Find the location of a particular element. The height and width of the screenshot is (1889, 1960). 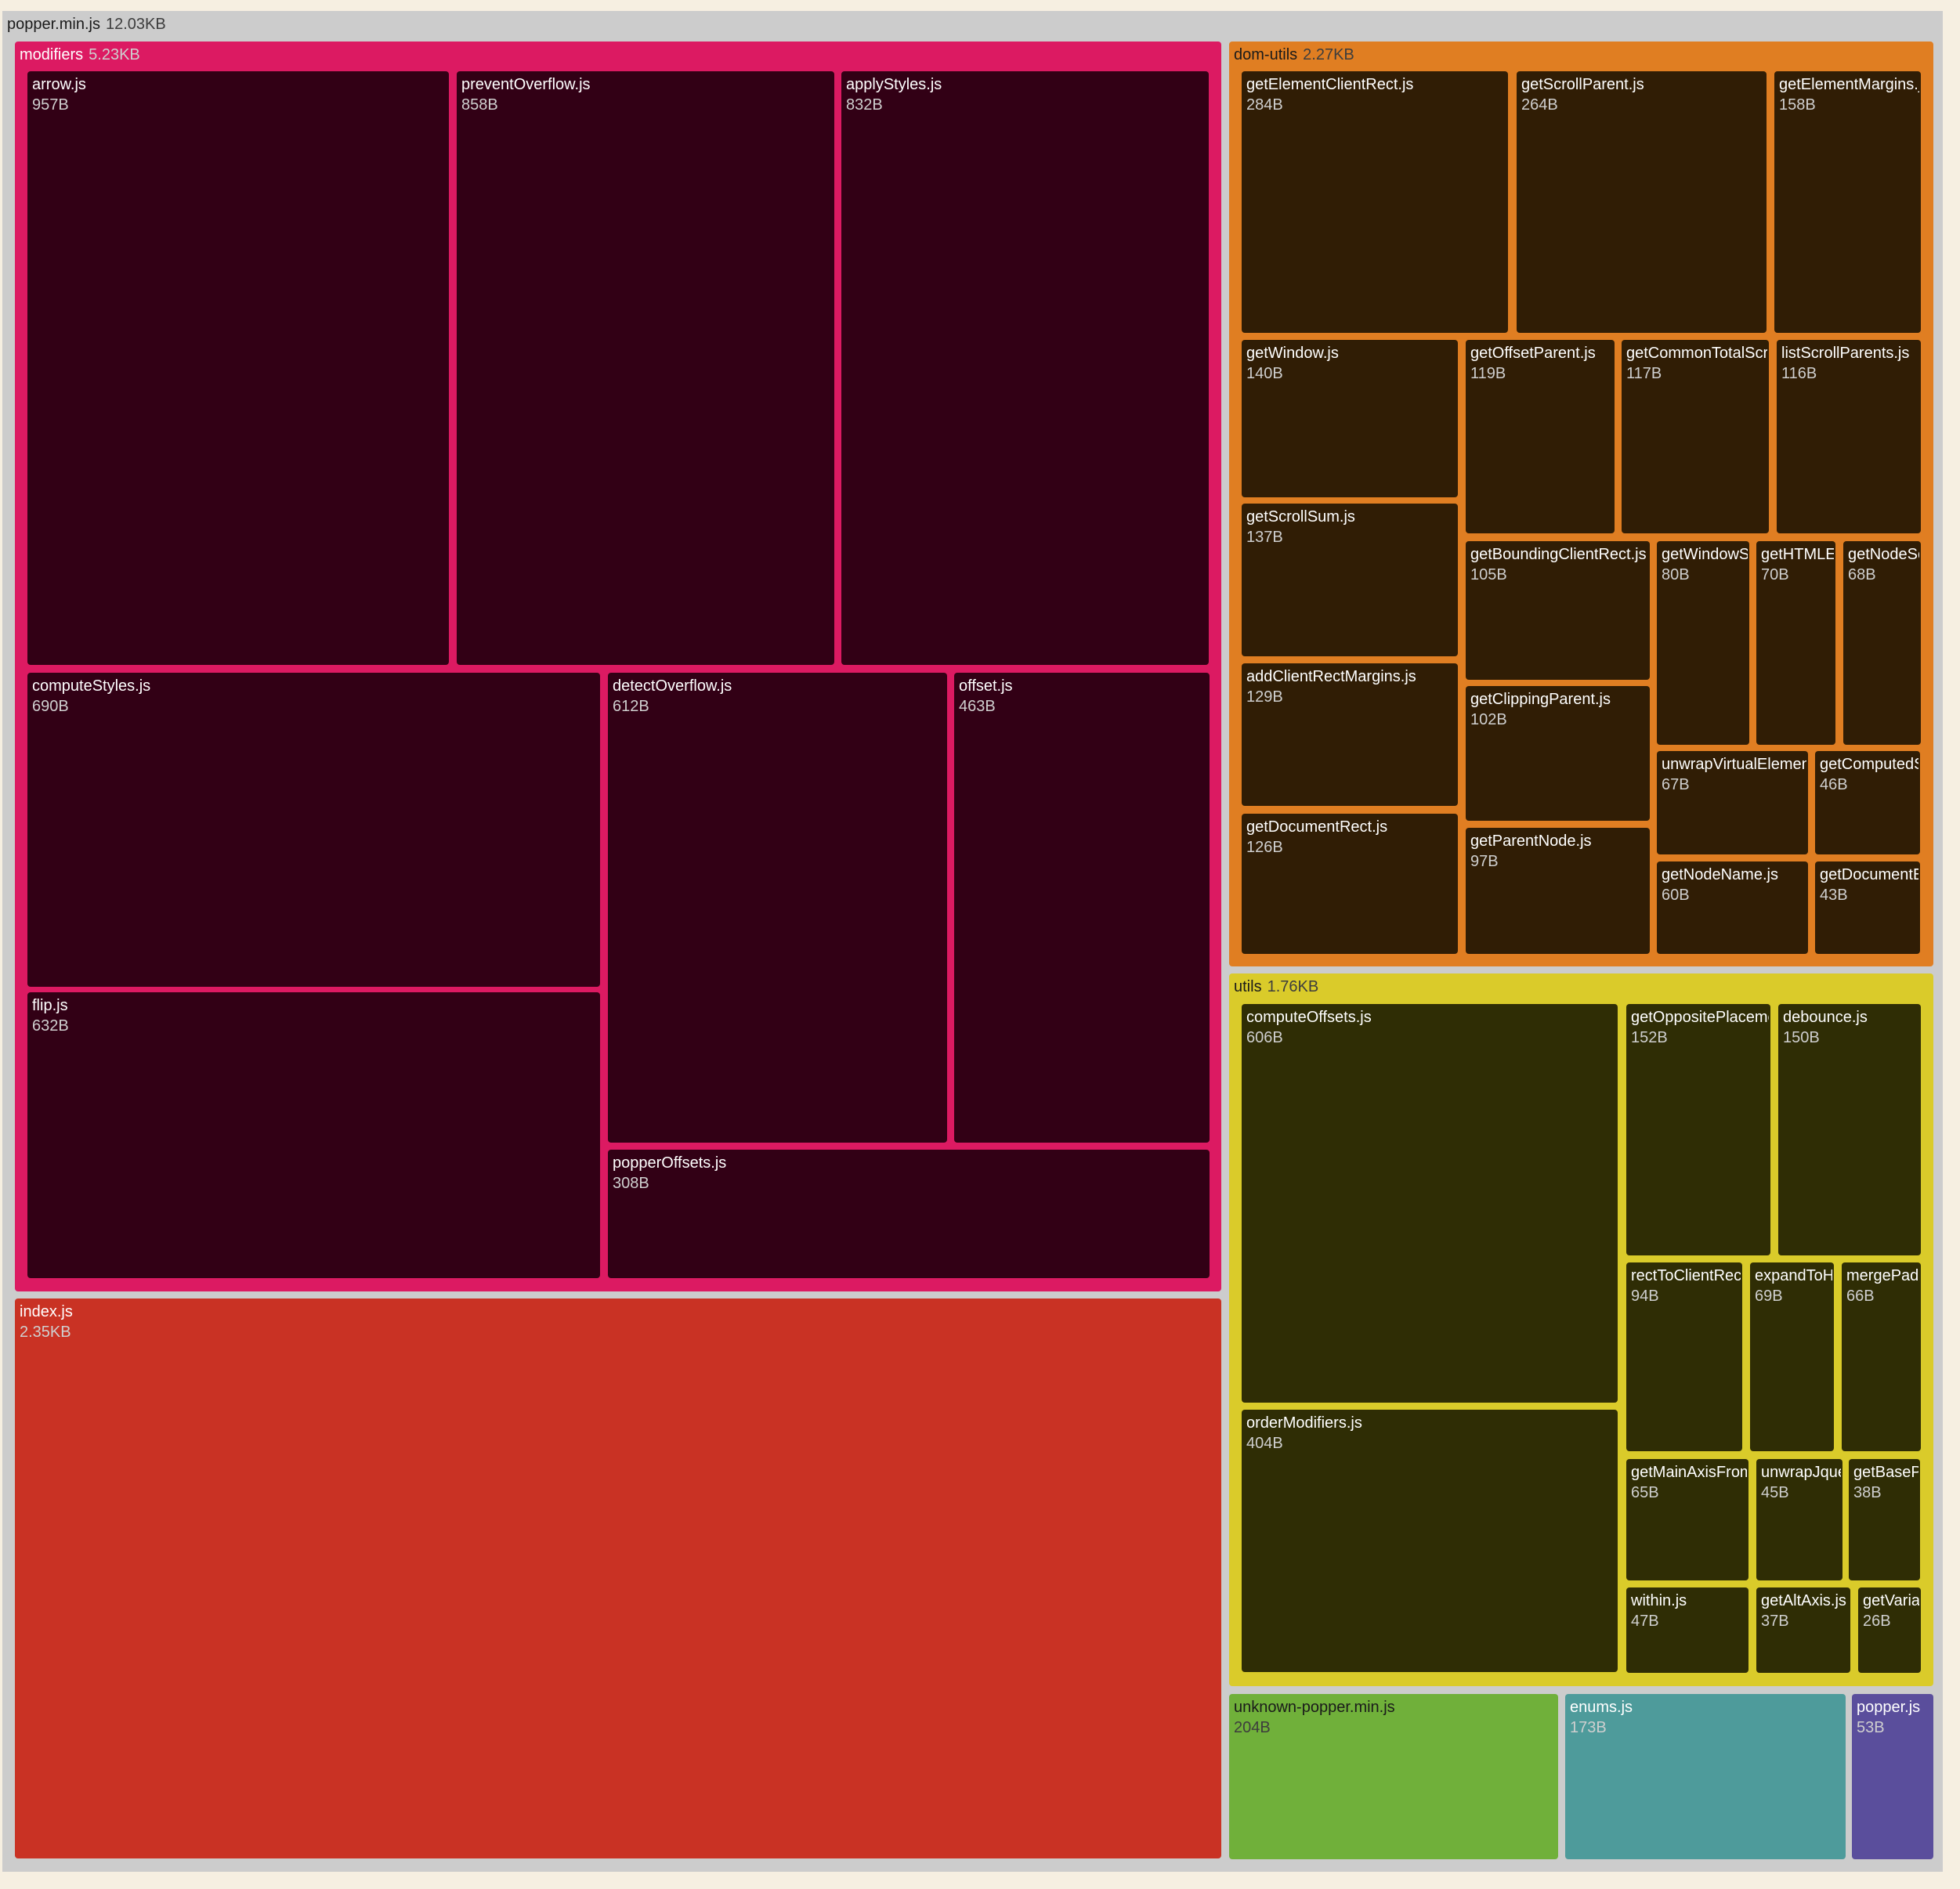

treemap-item-size: 119B is located at coordinates (1488, 373).